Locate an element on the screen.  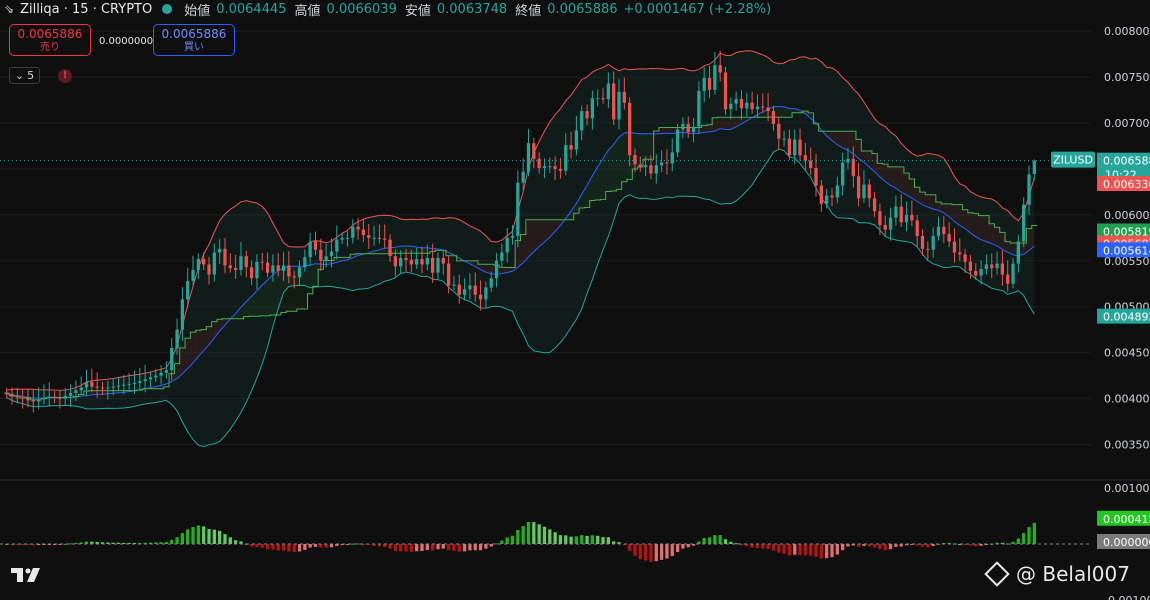
buy-button: 0.0065886 買い is located at coordinates (194, 40).